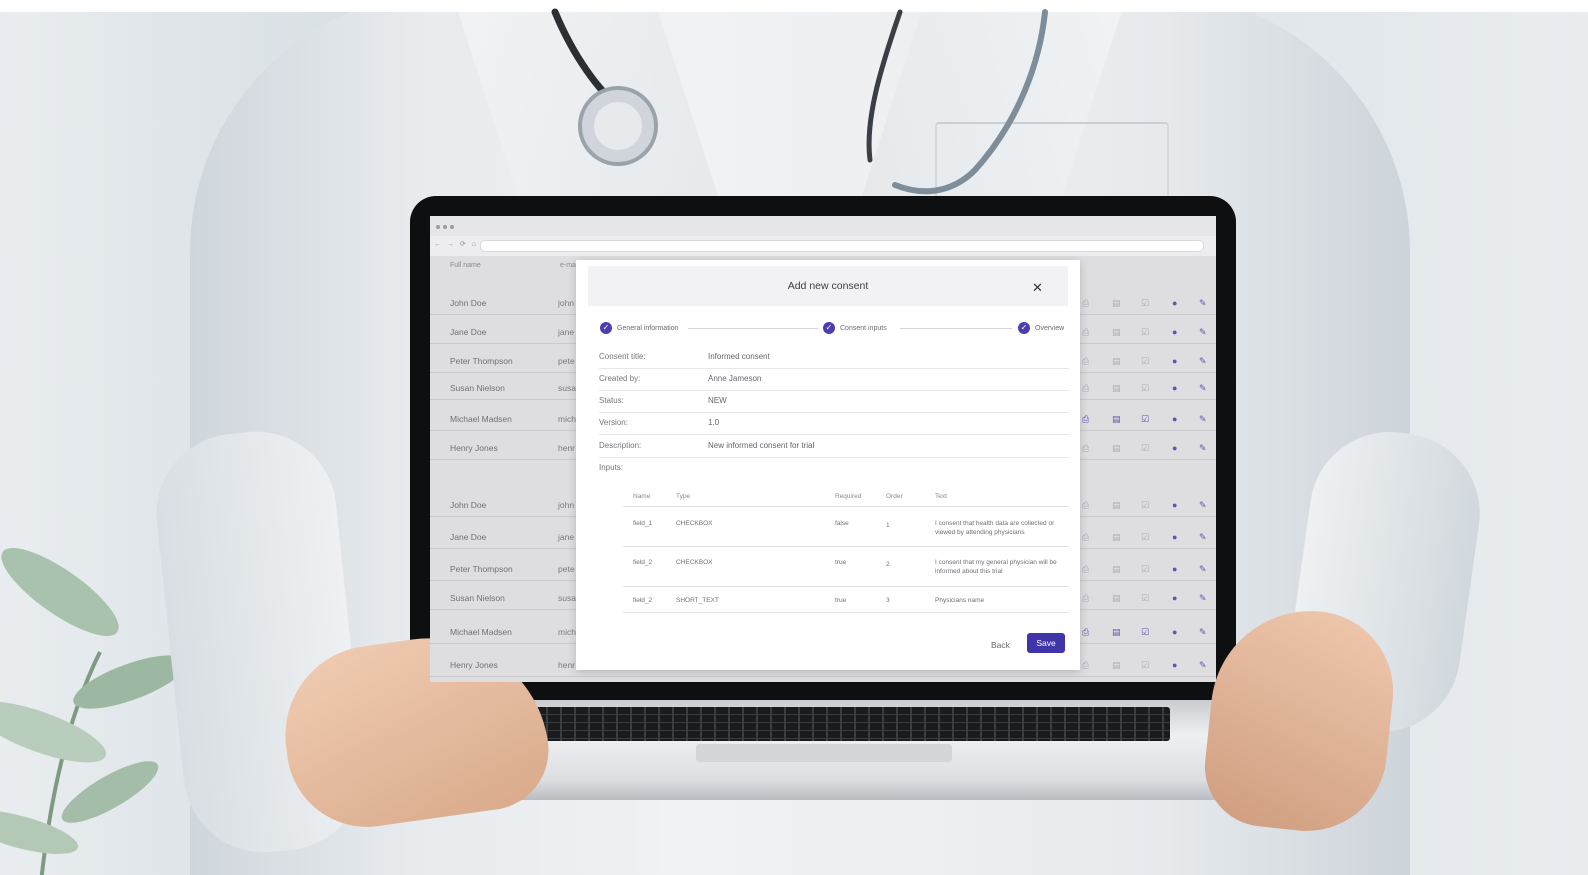 This screenshot has height=875, width=1588. What do you see at coordinates (863, 328) in the screenshot?
I see `step-label: Consent inputs` at bounding box center [863, 328].